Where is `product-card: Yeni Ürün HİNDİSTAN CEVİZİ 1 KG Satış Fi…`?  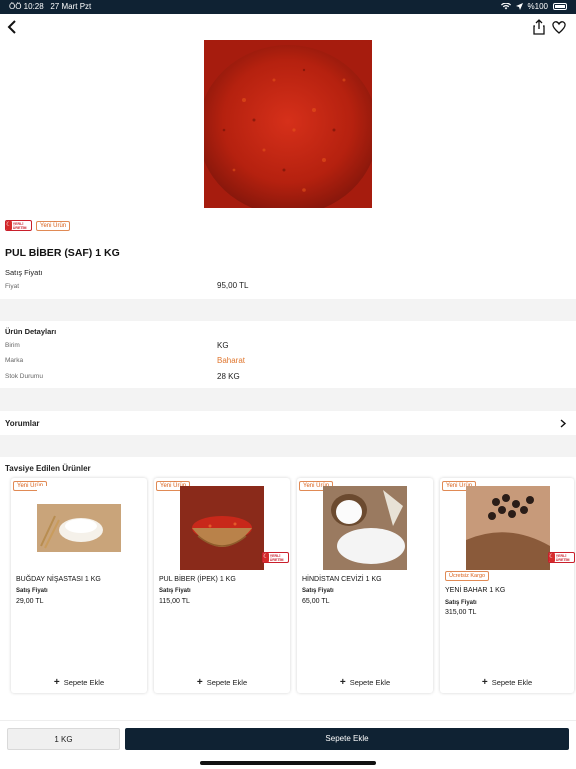 product-card: Yeni Ürün HİNDİSTAN CEVİZİ 1 KG Satış Fi… is located at coordinates (365, 585).